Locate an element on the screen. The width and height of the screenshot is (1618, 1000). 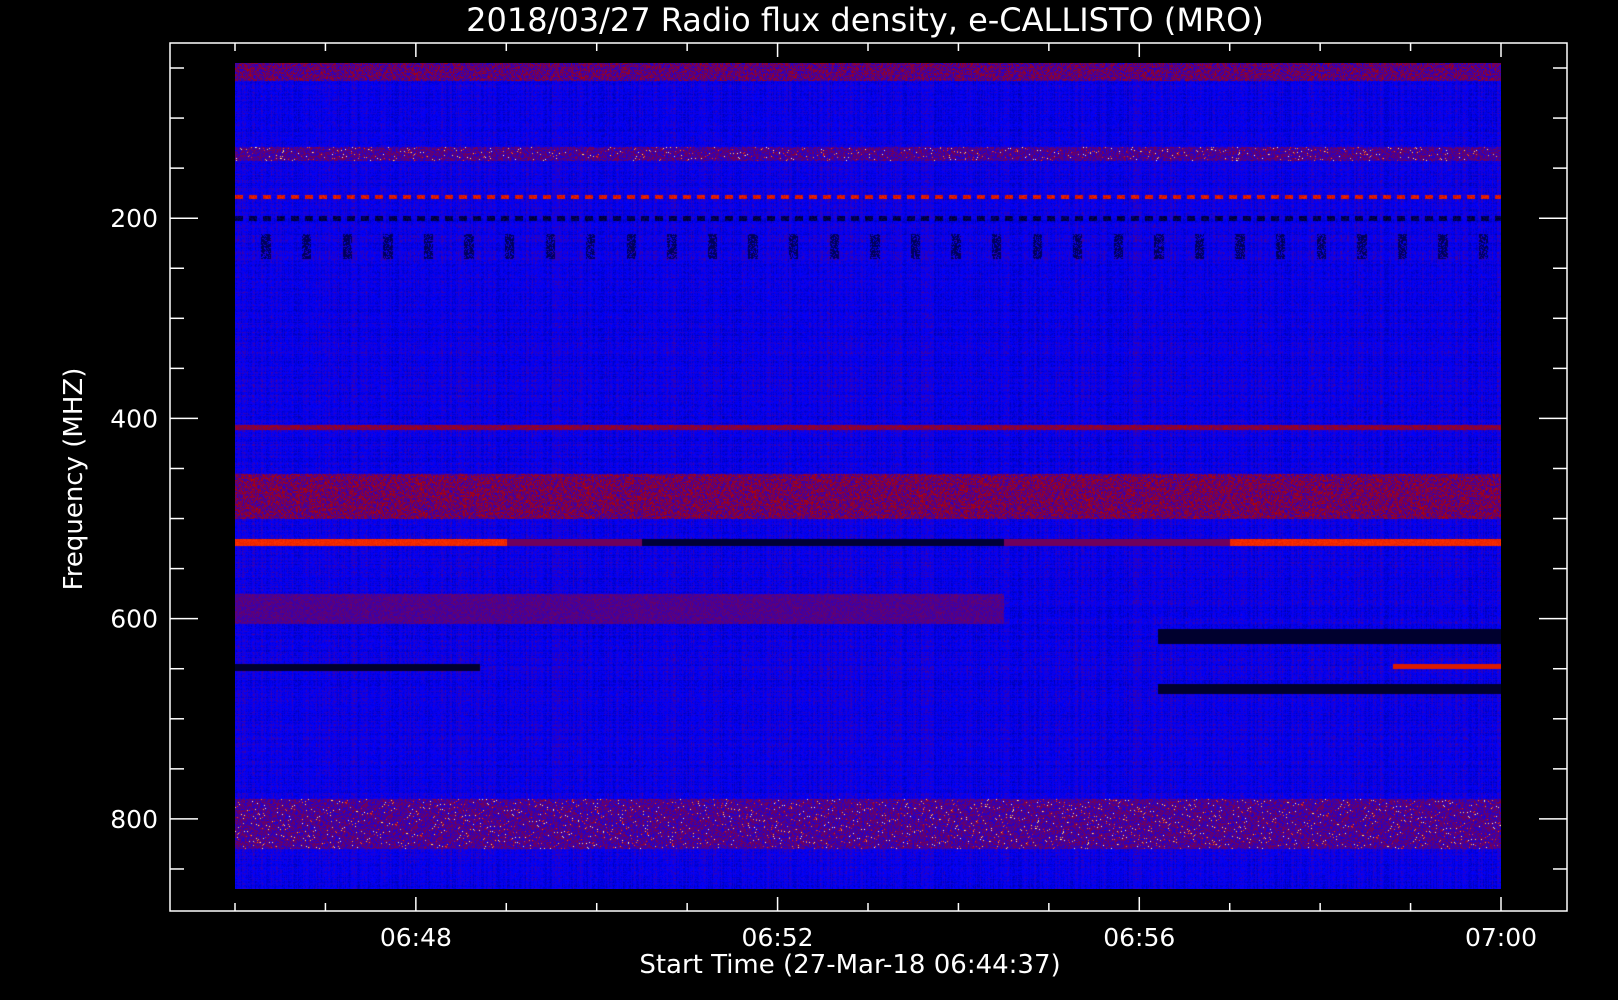
x-tick-label: 06:52 is located at coordinates (778, 937).